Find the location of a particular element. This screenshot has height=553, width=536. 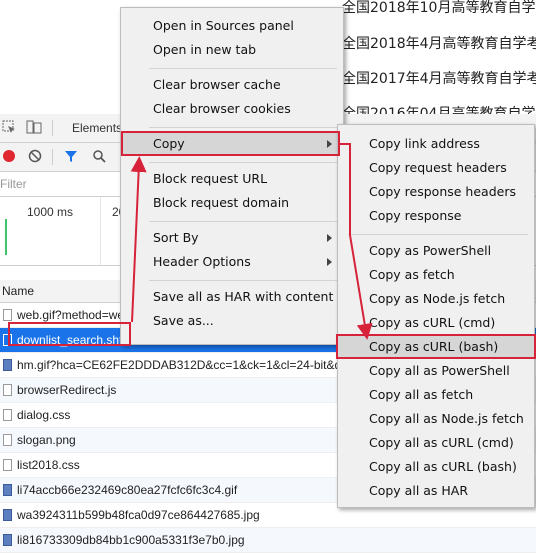

menu-item-clear-cookies: Clear browser cookies is located at coordinates (232, 109).